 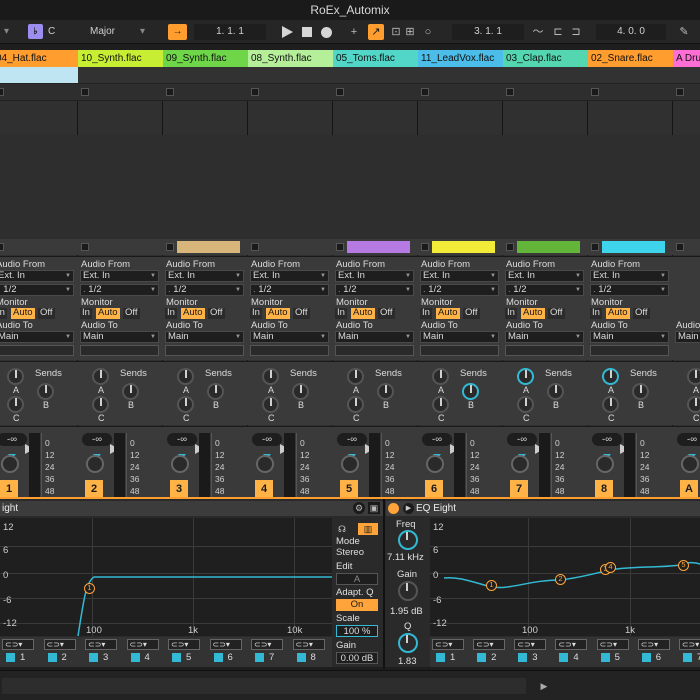 I want to click on headphones-icon: ☊, so click(x=342, y=529).